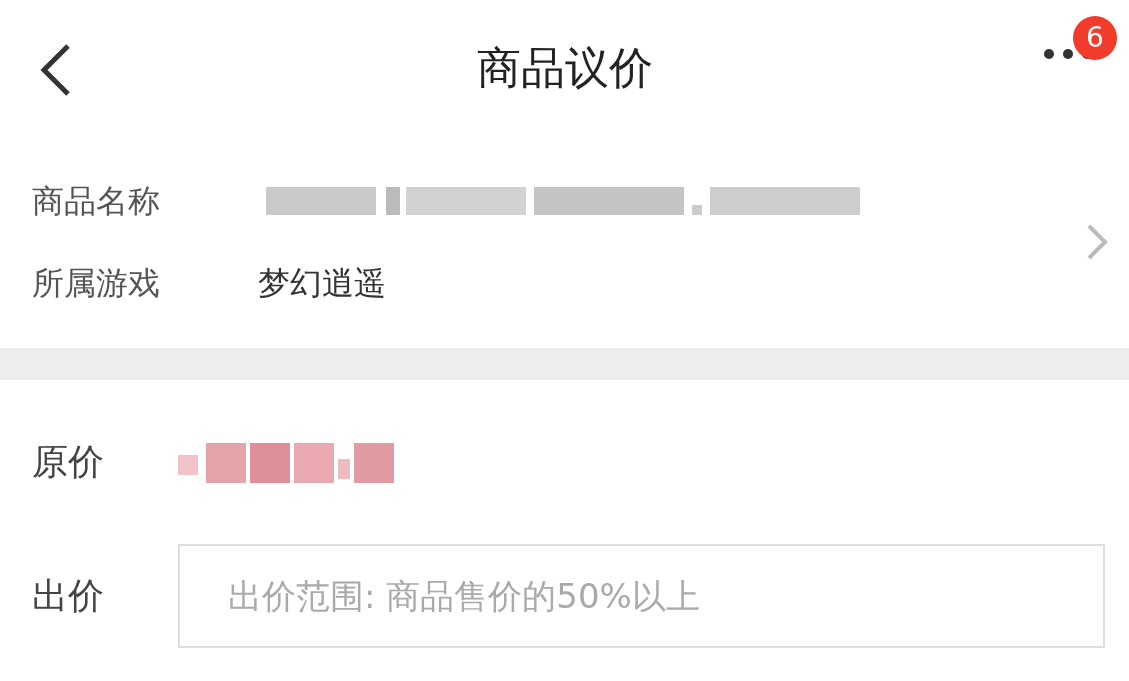 This screenshot has width=1129, height=681. What do you see at coordinates (641, 596) in the screenshot?
I see `offer-input-field: 出价范围: 商品售价的50%以上` at bounding box center [641, 596].